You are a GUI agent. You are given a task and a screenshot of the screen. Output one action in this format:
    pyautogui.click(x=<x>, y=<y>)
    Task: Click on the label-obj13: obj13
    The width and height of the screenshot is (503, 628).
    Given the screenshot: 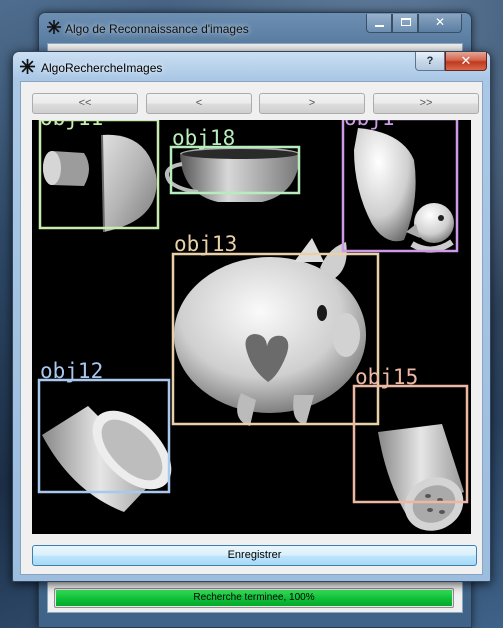 What is the action you would take?
    pyautogui.click(x=205, y=244)
    